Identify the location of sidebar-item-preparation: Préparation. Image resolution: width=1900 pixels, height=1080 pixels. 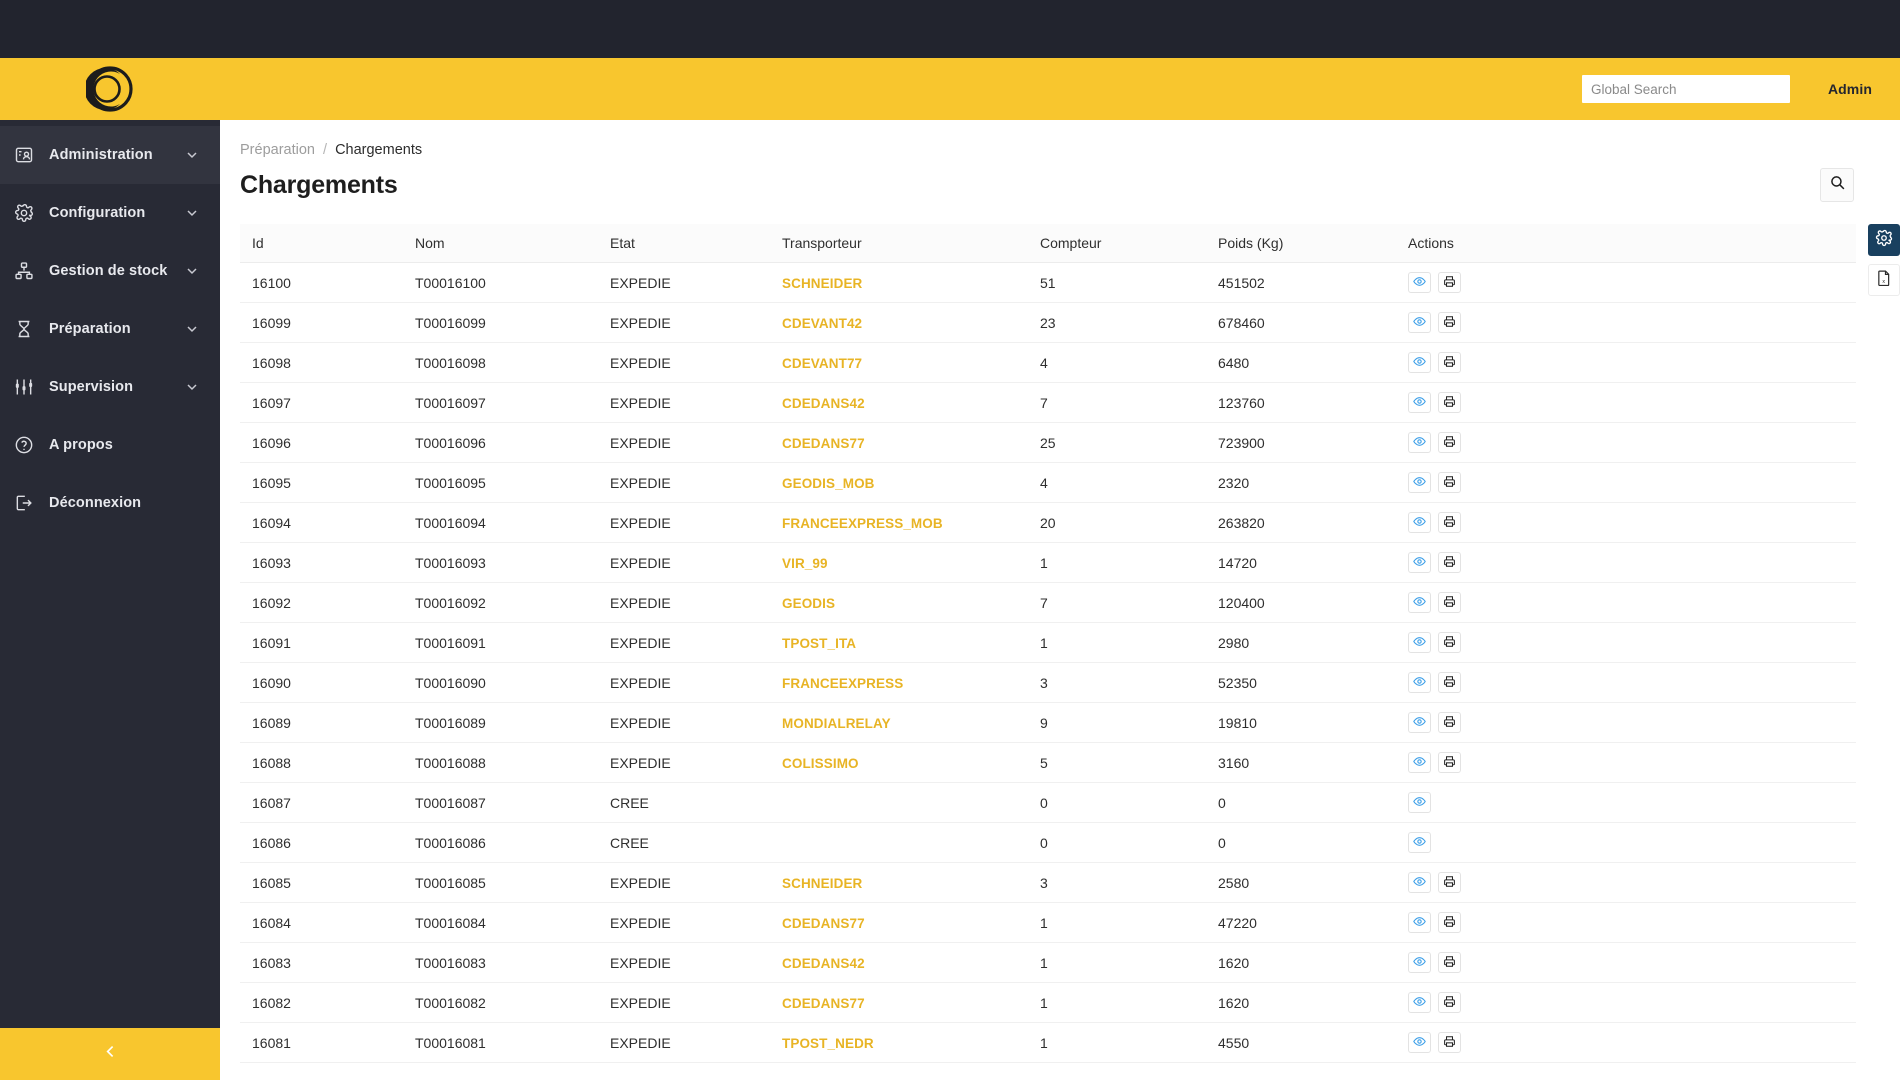
(110, 329).